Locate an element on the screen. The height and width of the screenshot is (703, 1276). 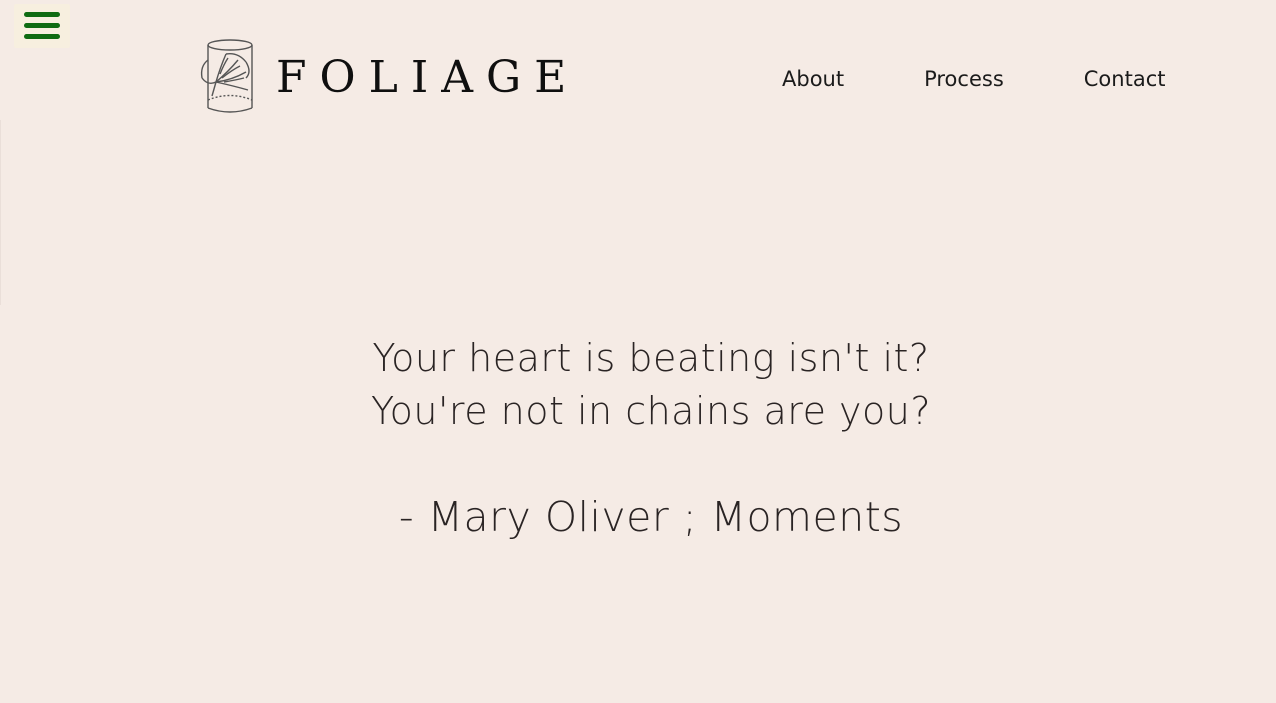
leaf-in-jar-icon is located at coordinates (226, 76).